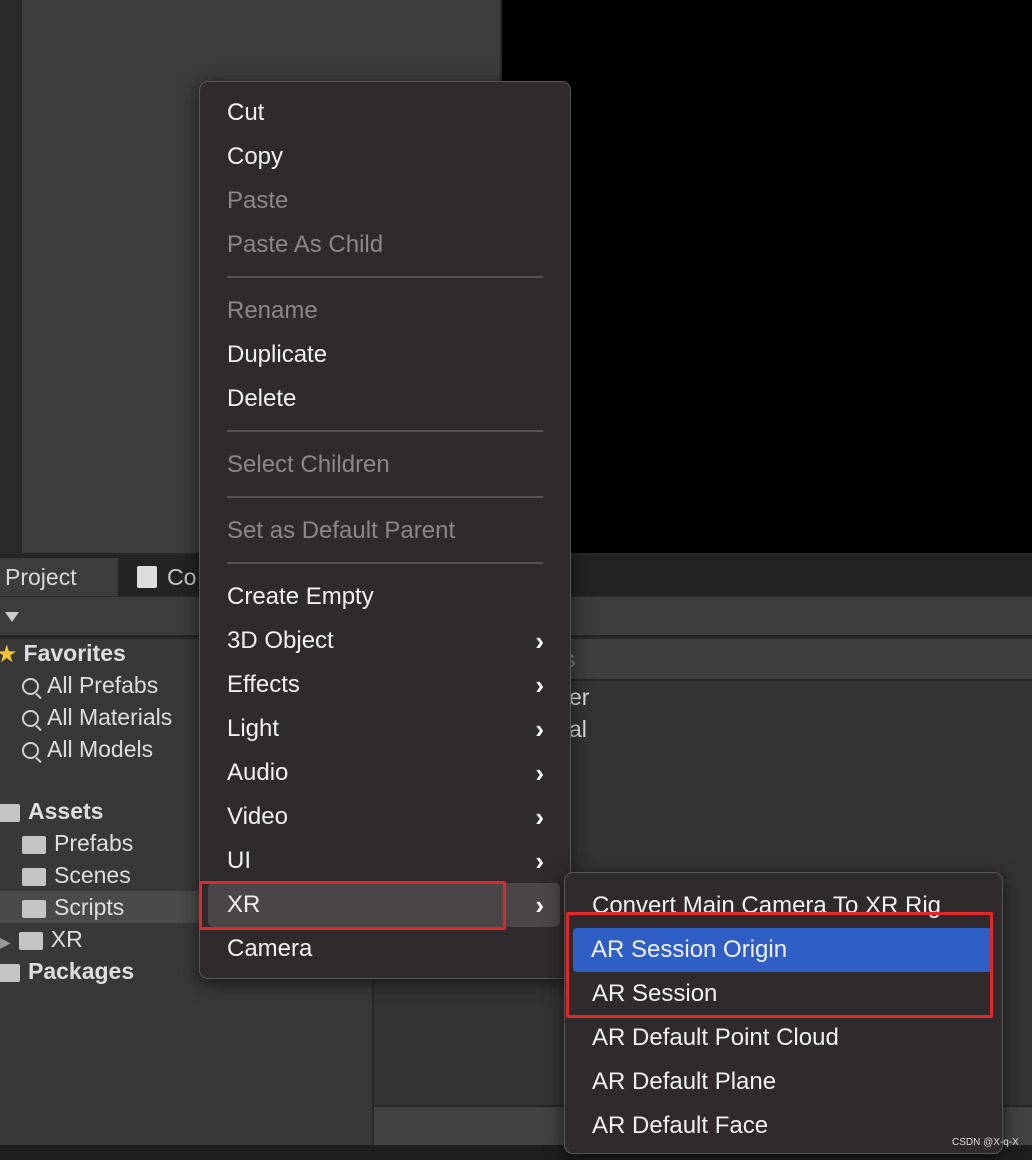 This screenshot has height=1160, width=1032. What do you see at coordinates (272, 310) in the screenshot?
I see `menu-item-rename: Rename` at bounding box center [272, 310].